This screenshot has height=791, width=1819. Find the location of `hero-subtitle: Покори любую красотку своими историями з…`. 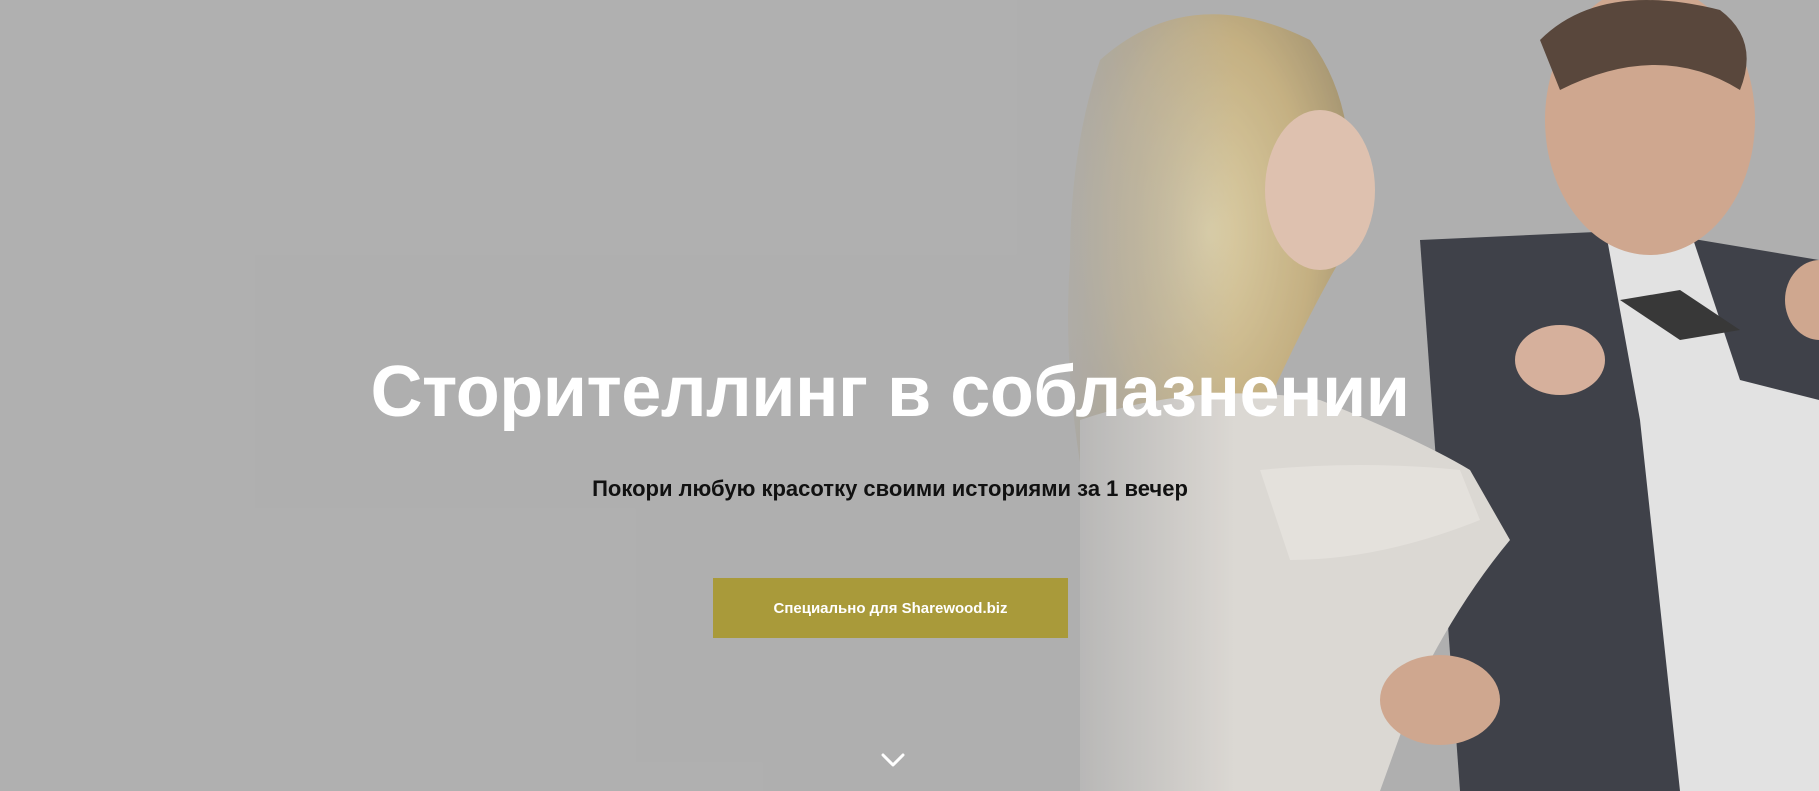

hero-subtitle: Покори любую красотку своими историями з… is located at coordinates (890, 488).